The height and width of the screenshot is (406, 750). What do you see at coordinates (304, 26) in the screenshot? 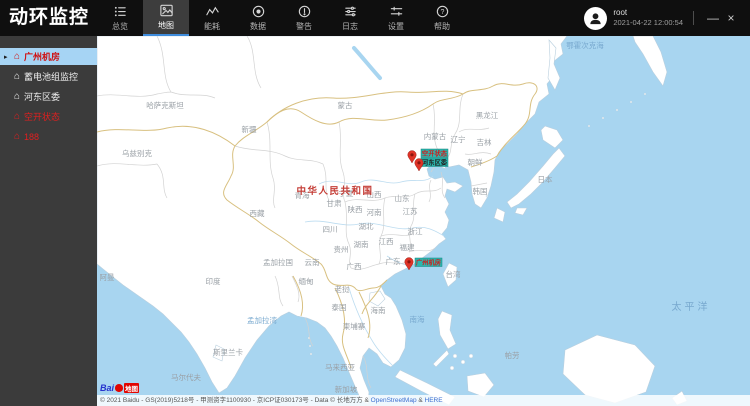
I see `tab-label: 警告` at bounding box center [304, 26].